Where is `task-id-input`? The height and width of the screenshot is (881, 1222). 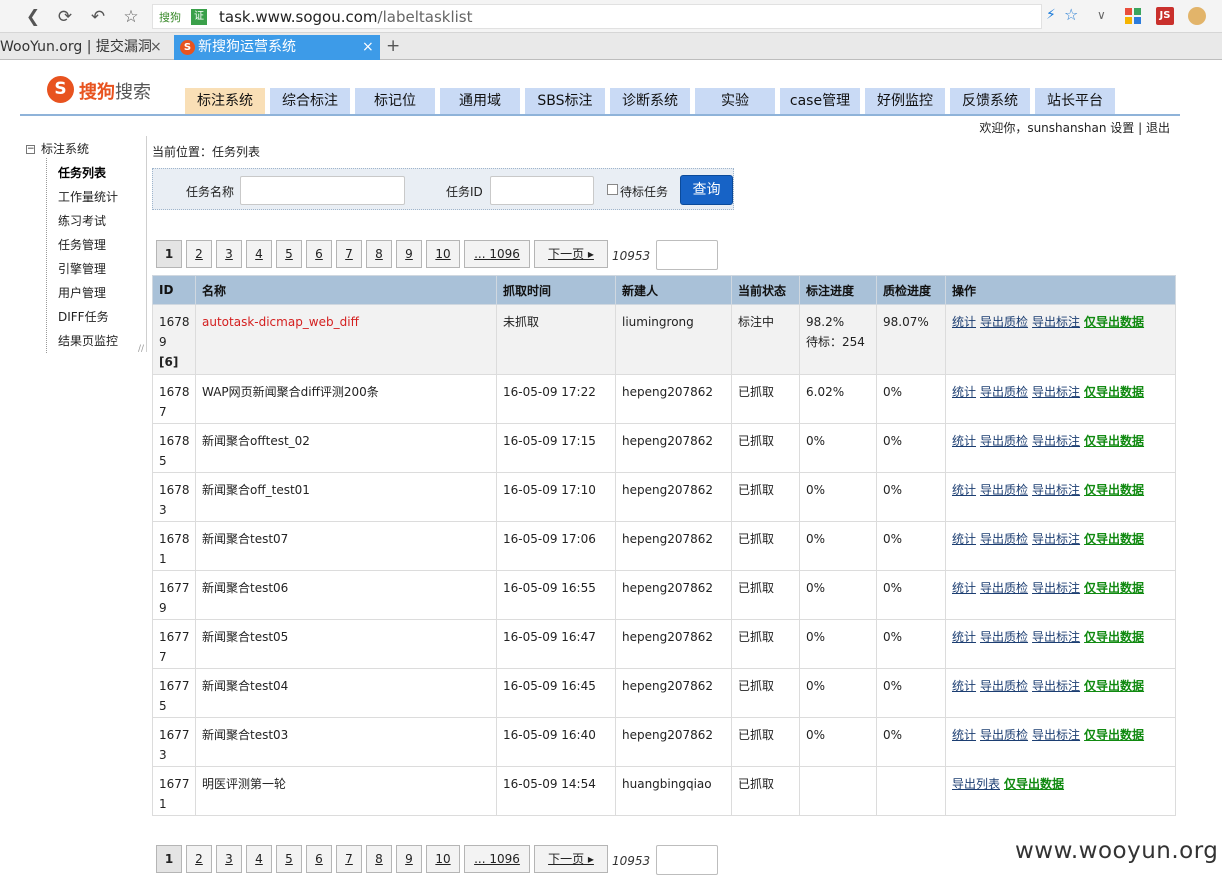
task-id-input is located at coordinates (542, 190).